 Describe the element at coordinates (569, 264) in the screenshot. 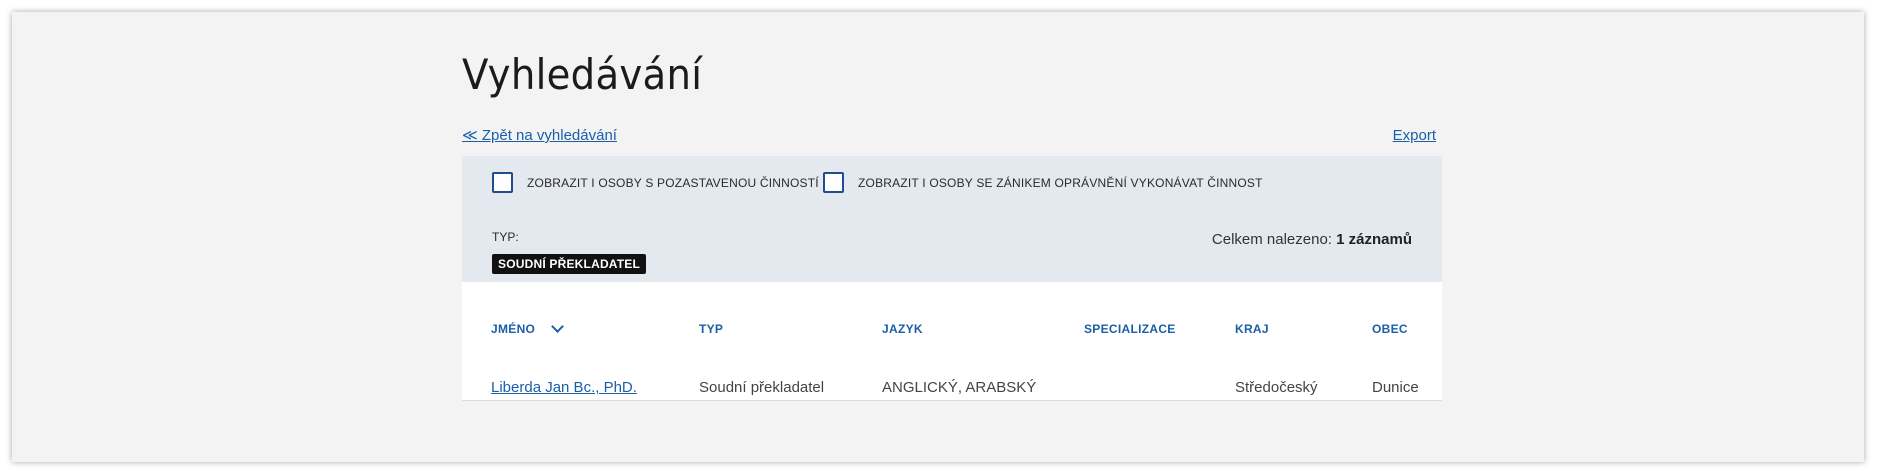

I see `type-badge: SOUDNÍ PŘEKLADATEL` at that location.